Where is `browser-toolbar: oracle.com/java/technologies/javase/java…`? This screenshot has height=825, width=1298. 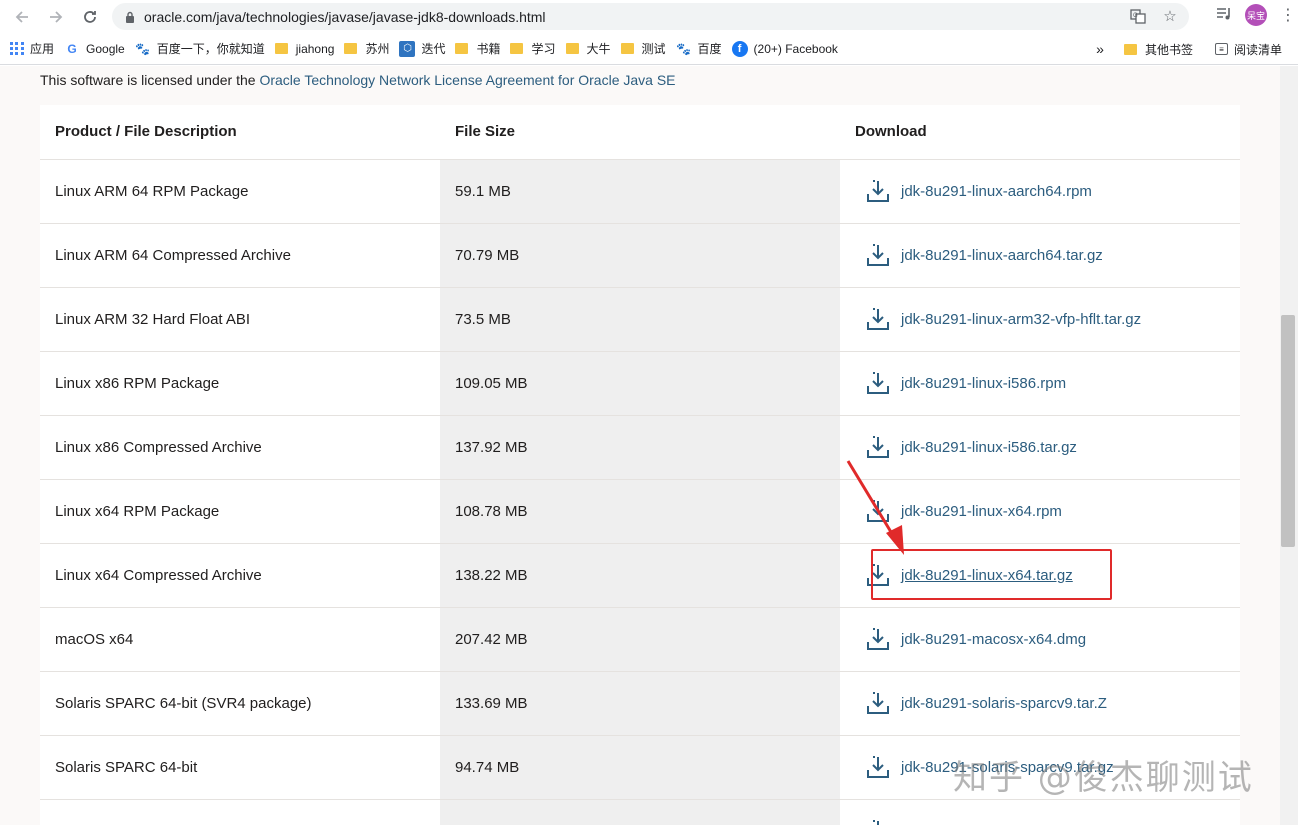
browser-toolbar: oracle.com/java/technologies/javase/java… is located at coordinates (649, 16).